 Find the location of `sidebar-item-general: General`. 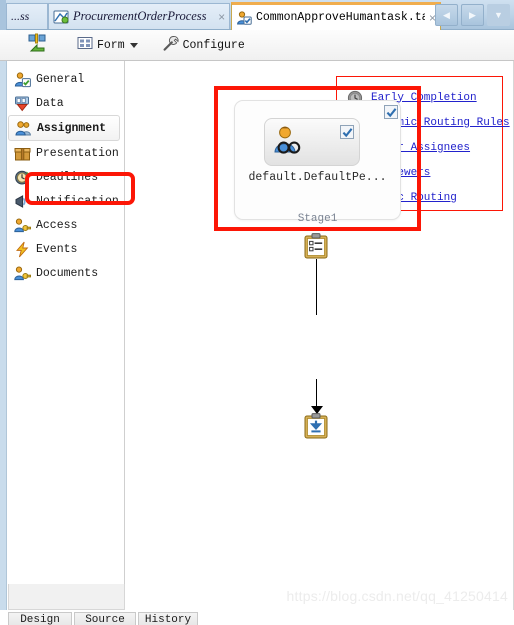

sidebar-item-general: General is located at coordinates (66, 79).